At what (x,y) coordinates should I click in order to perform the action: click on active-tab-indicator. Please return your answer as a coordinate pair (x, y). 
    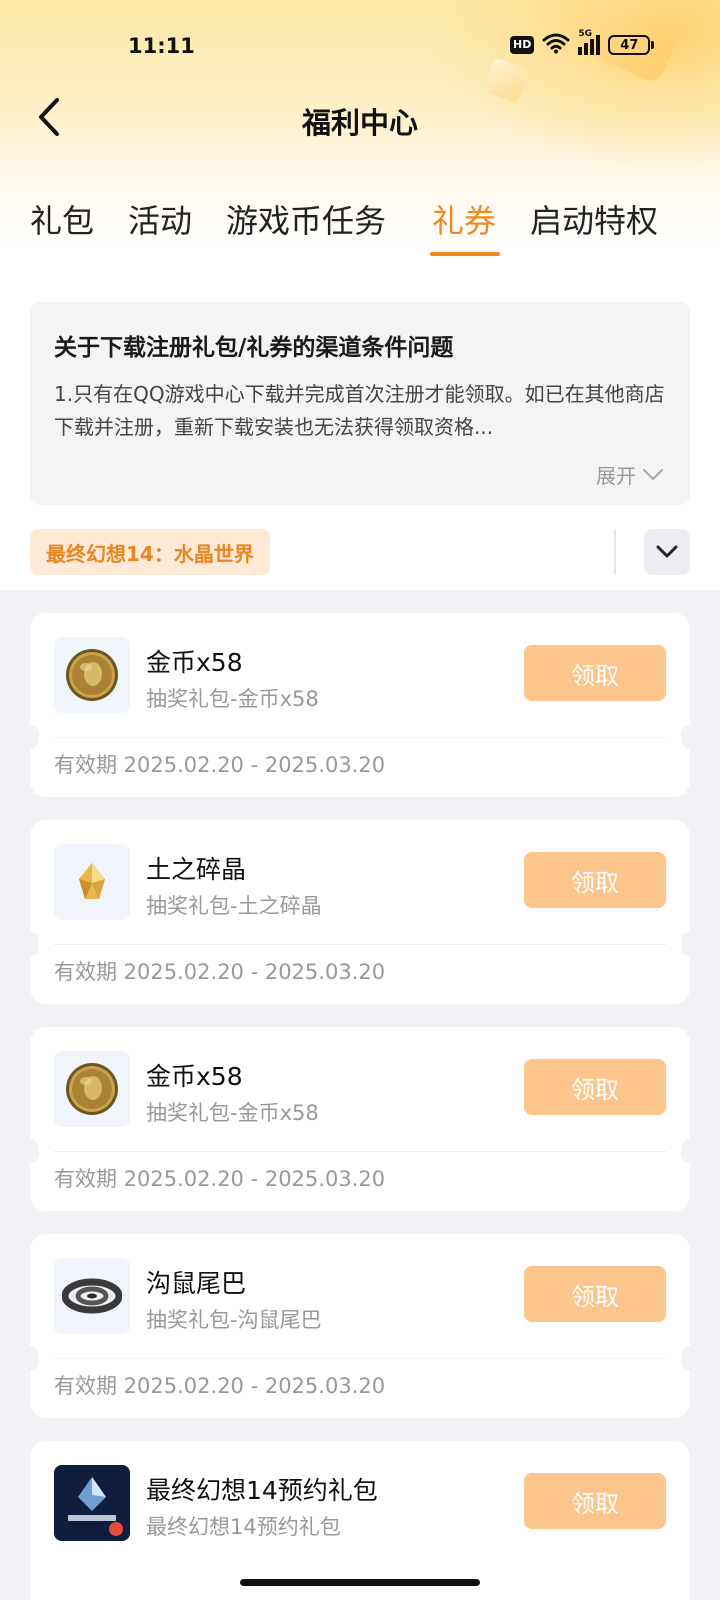
    Looking at the image, I should click on (465, 254).